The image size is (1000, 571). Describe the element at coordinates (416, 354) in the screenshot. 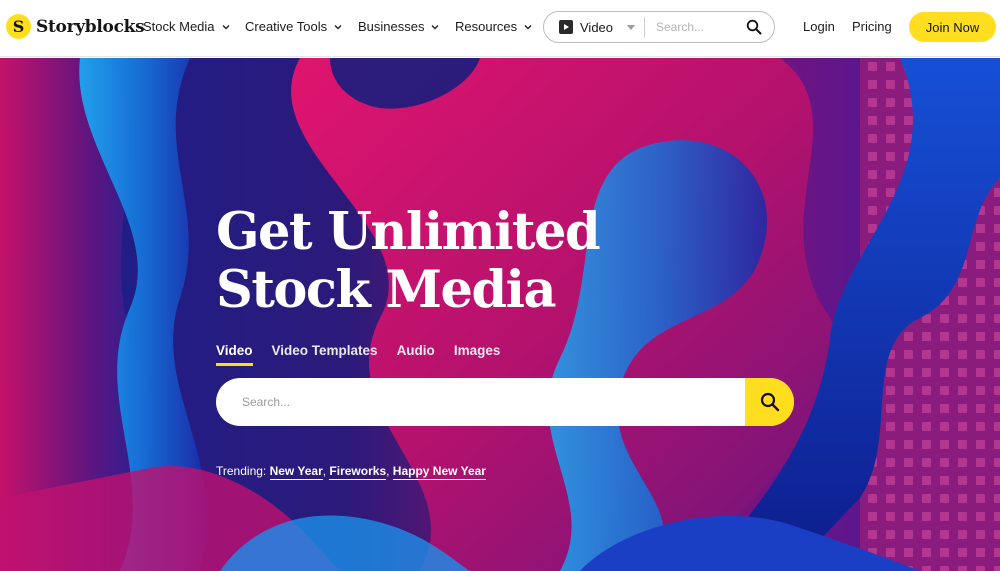

I see `tab-audio: Audio` at that location.